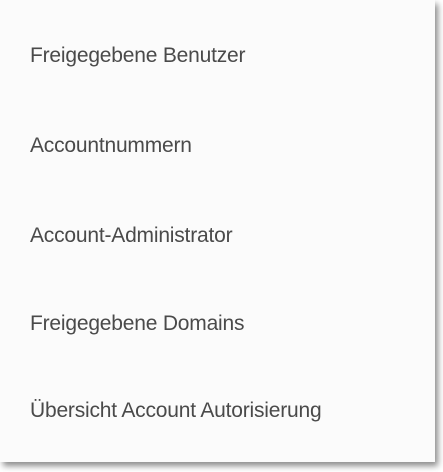 This screenshot has height=472, width=443. I want to click on menu-item-label: Accountnummern, so click(111, 145).